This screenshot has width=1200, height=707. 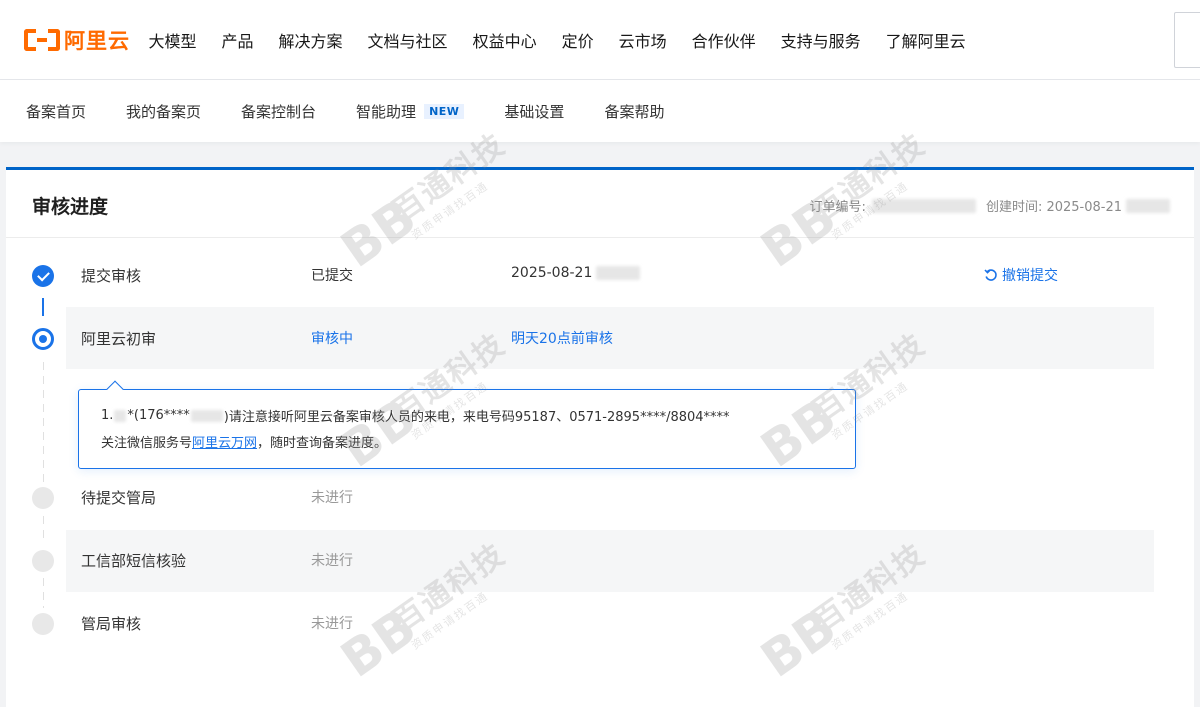 What do you see at coordinates (444, 111) in the screenshot?
I see `new-badge: NEW` at bounding box center [444, 111].